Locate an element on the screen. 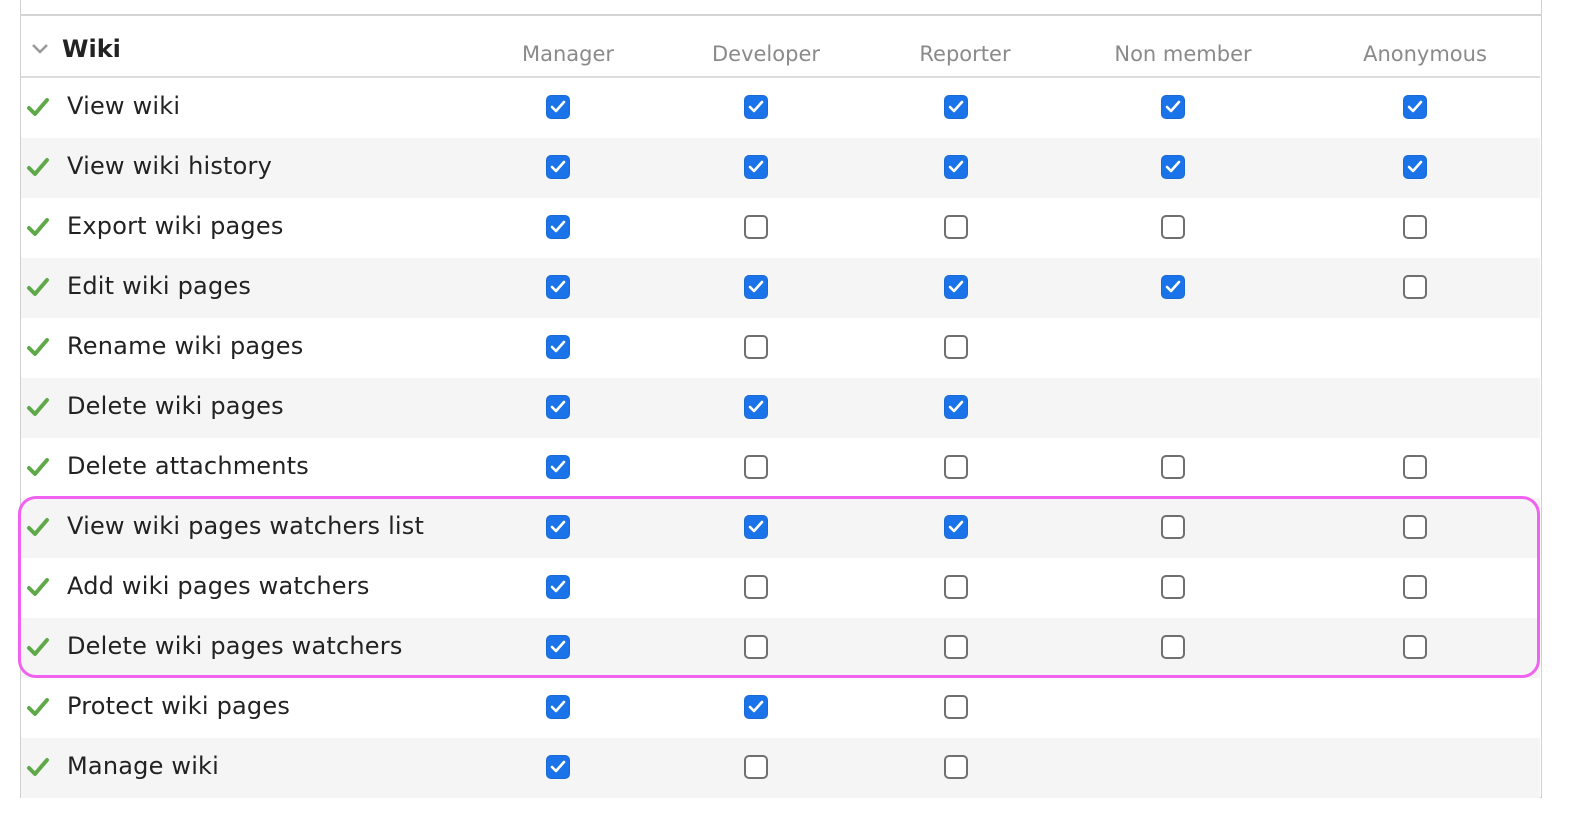 Image resolution: width=1570 pixels, height=818 pixels. table-row: View wiki is located at coordinates (780, 108).